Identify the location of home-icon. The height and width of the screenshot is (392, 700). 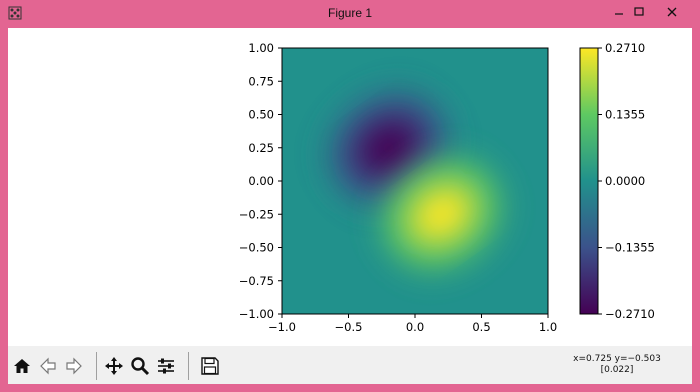
(22, 366).